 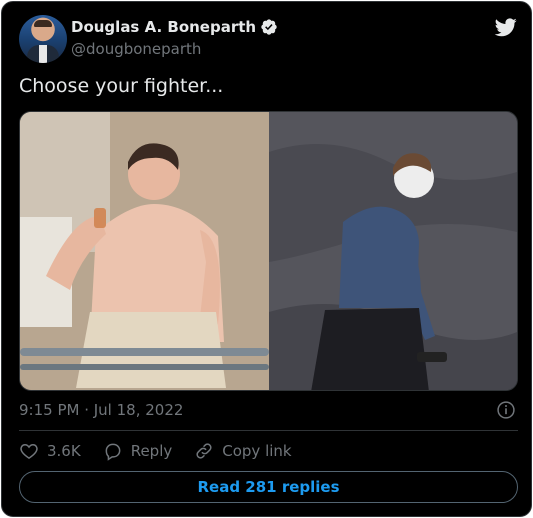 I want to click on likes-count: 3.6K, so click(x=64, y=451).